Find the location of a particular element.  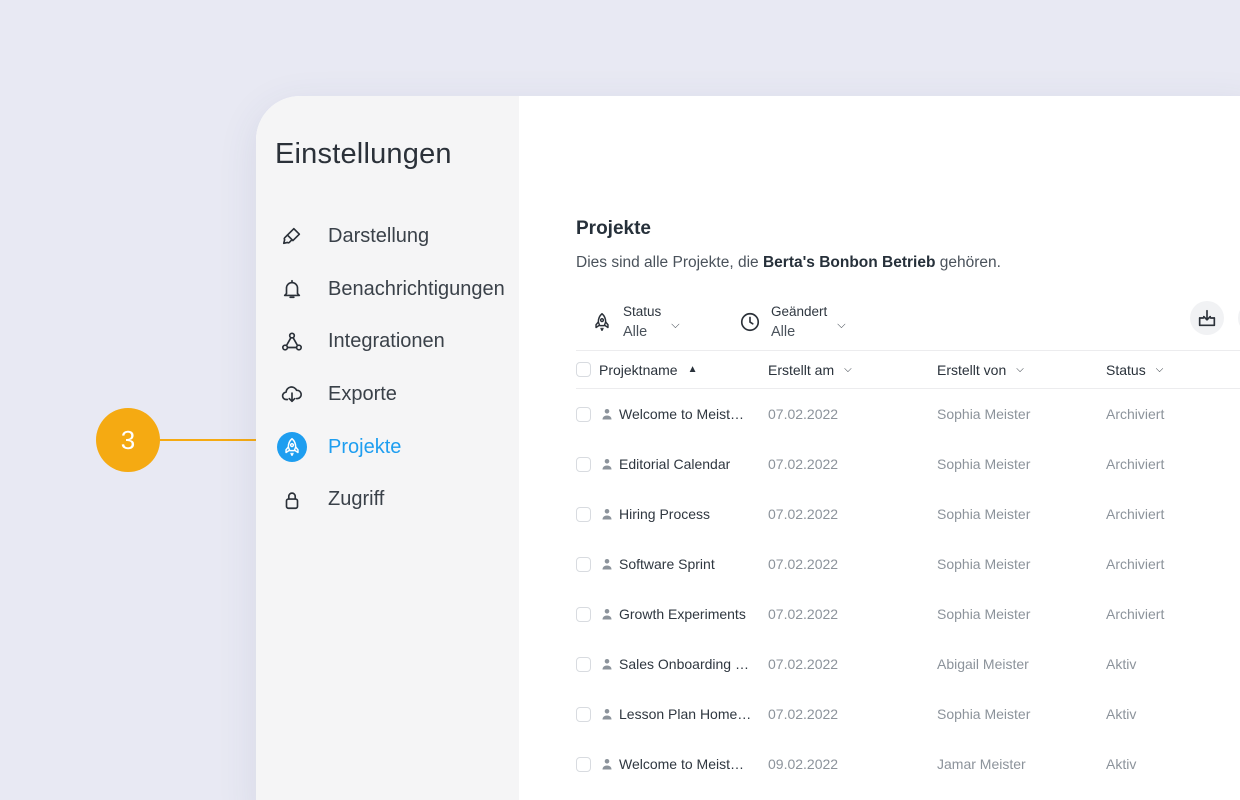

project-name: Software Sprint is located at coordinates (667, 564).